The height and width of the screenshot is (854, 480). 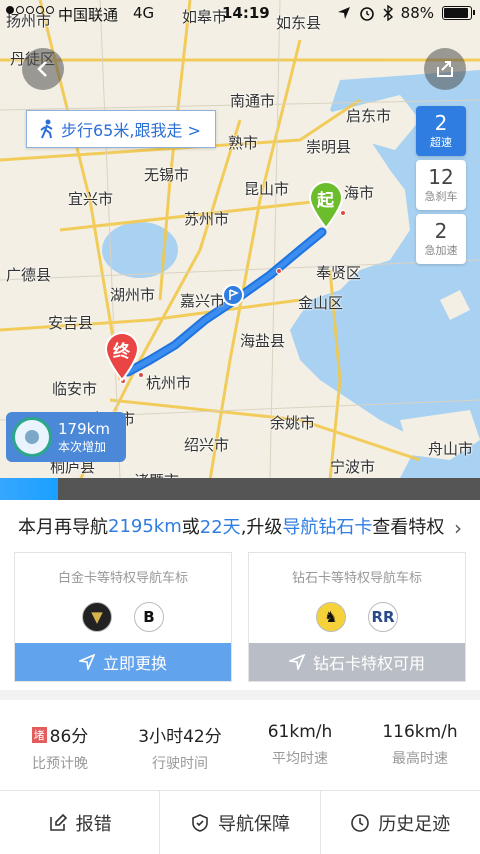 I want to click on change-now-button: 立即更换, so click(x=123, y=662).